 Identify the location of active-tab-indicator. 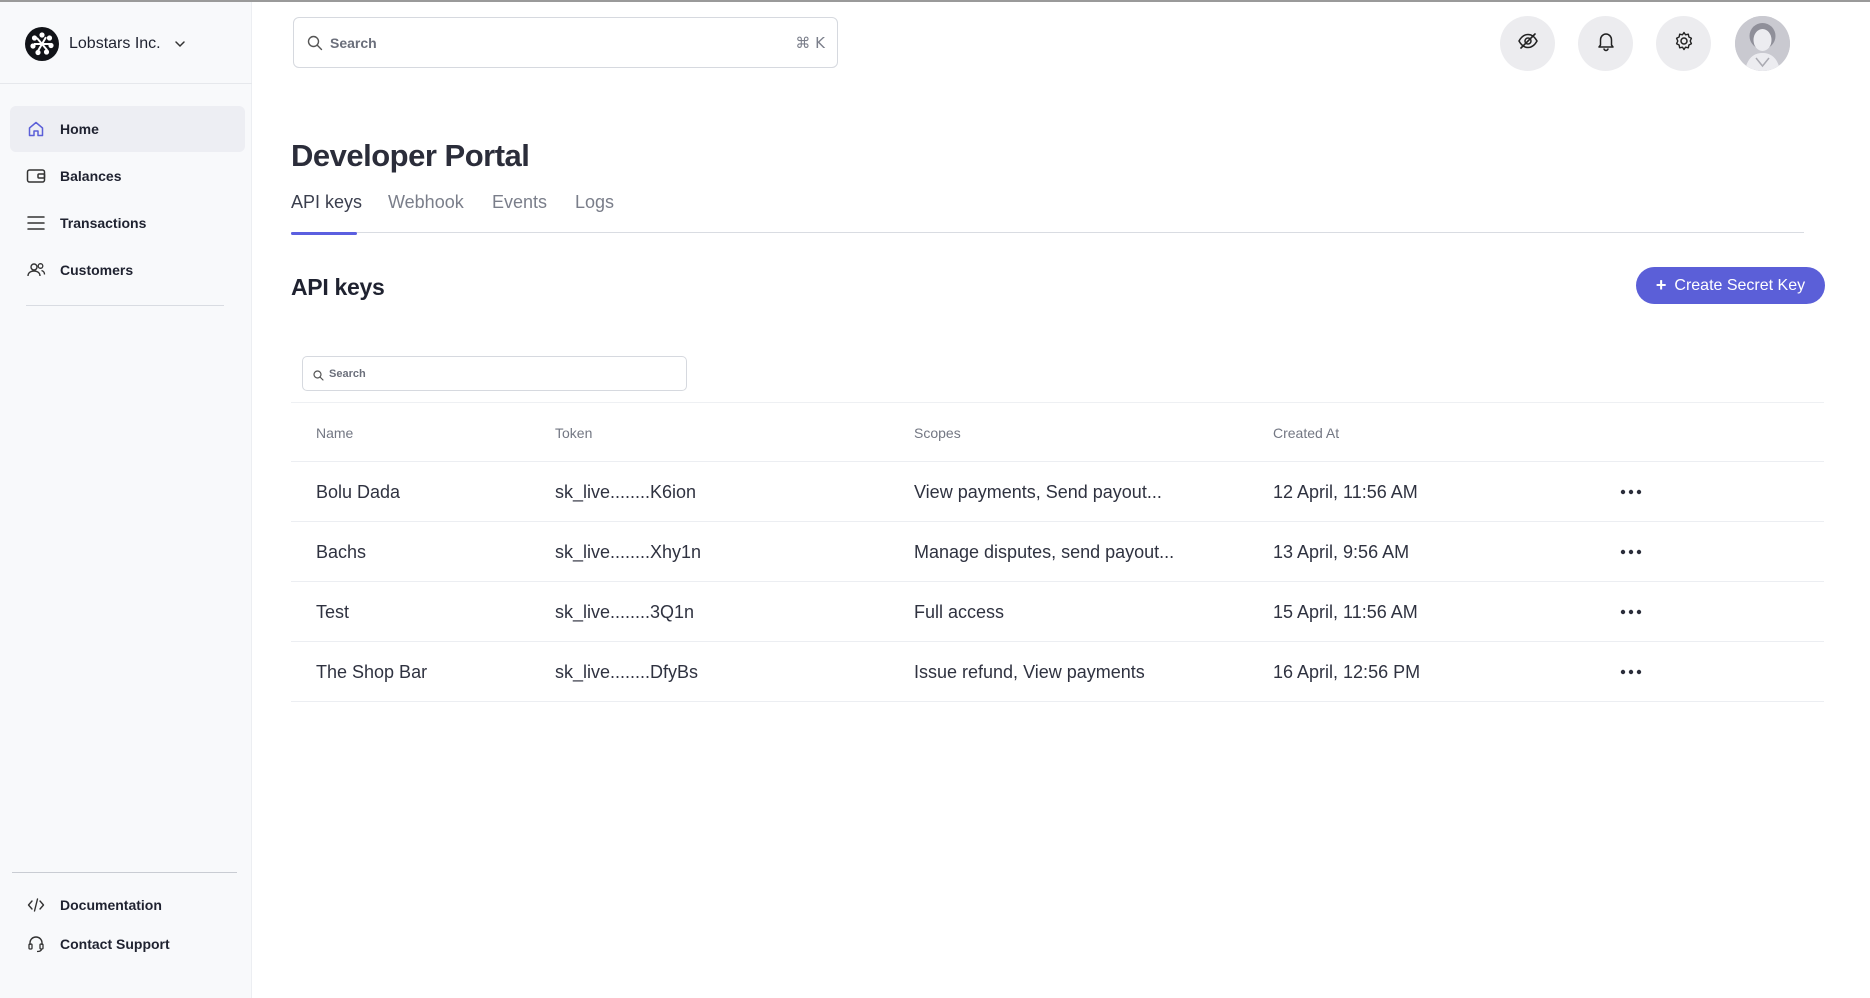
(324, 233).